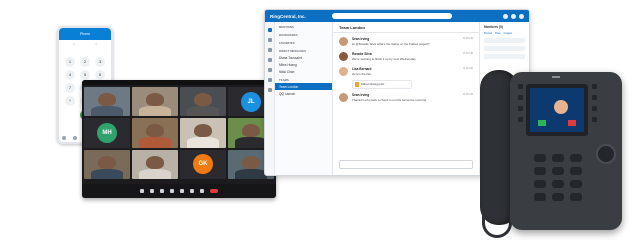 The height and width of the screenshot is (240, 636). What do you see at coordinates (505, 16) in the screenshot?
I see `help-icon` at bounding box center [505, 16].